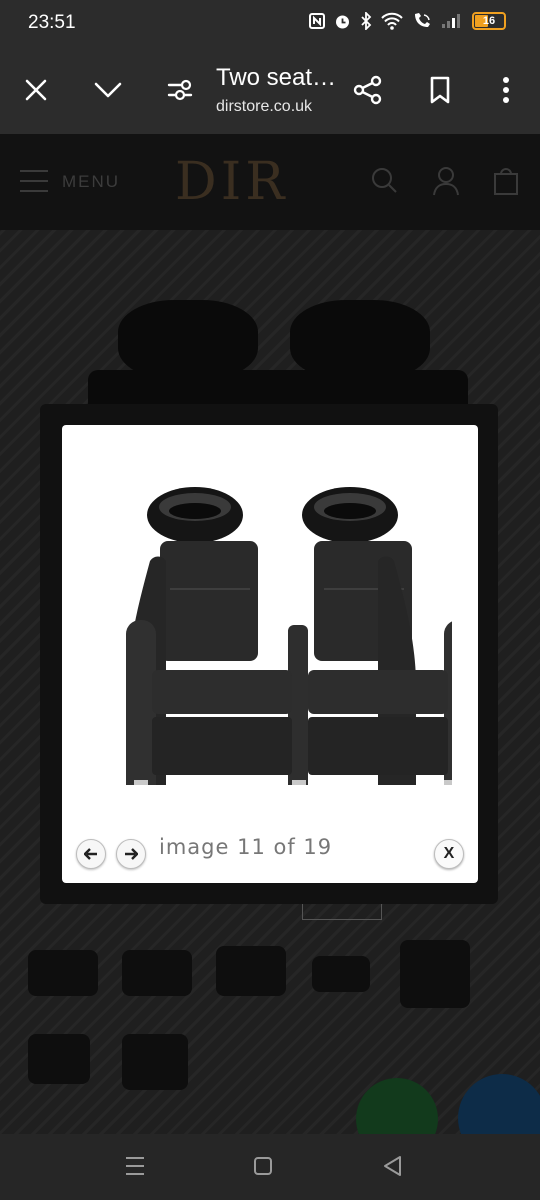 This screenshot has width=540, height=1200. Describe the element at coordinates (135, 1166) in the screenshot. I see `recents-icon` at that location.